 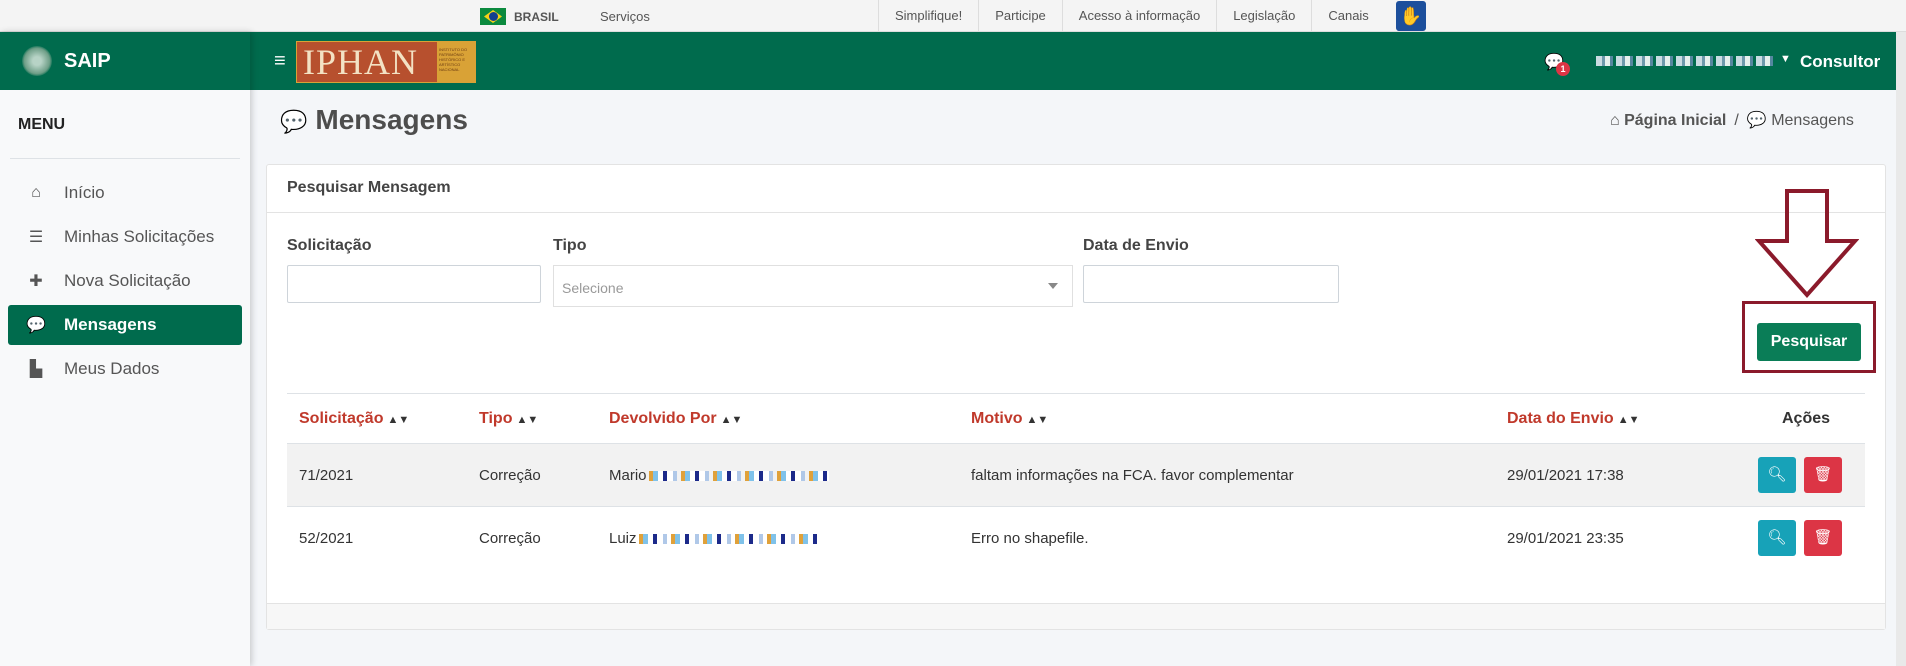 I want to click on sidebar-item-inicio: ⌂ Início, so click(x=125, y=193).